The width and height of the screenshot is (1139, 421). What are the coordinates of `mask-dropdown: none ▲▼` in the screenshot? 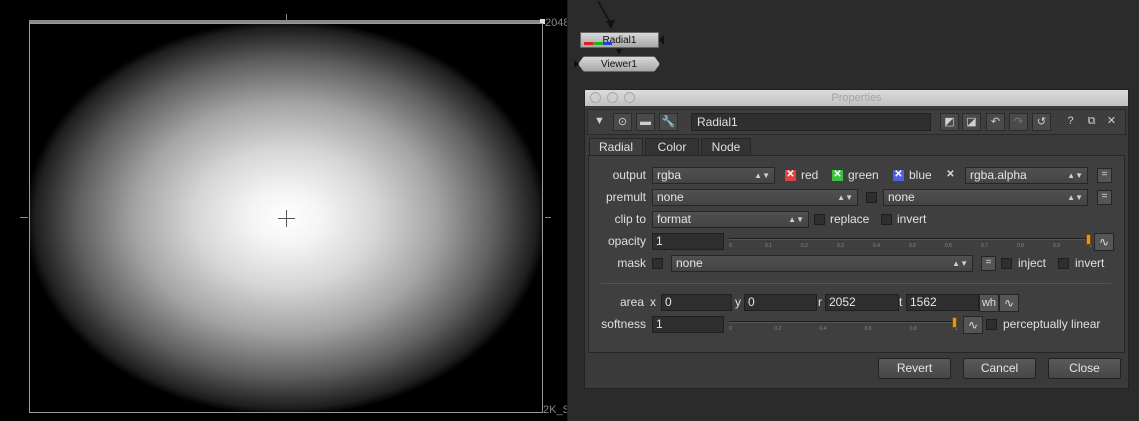 It's located at (822, 263).